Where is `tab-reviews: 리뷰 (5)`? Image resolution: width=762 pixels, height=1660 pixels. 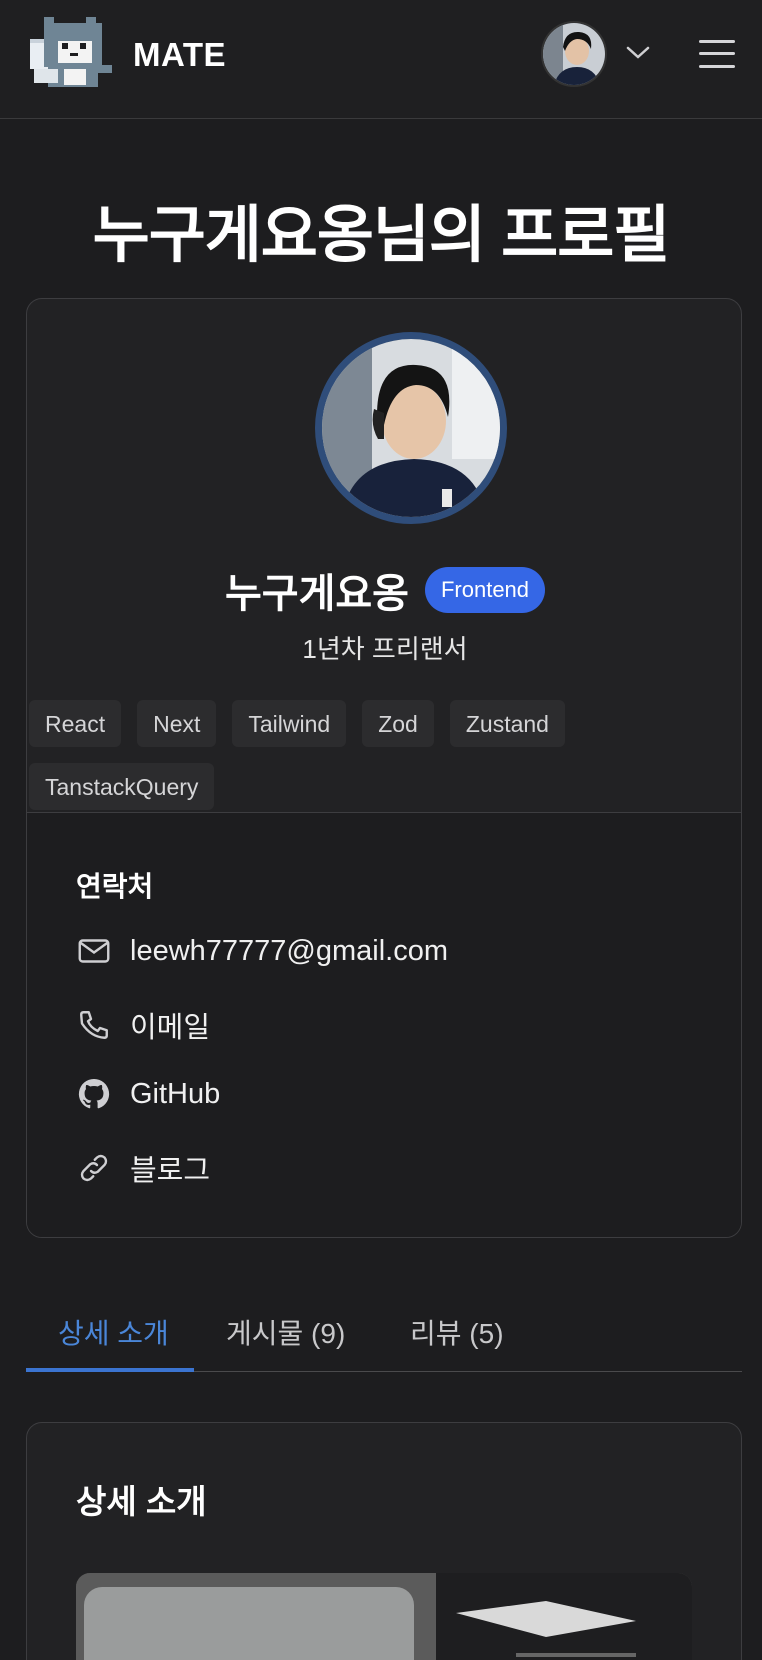
tab-reviews: 리뷰 (5) is located at coordinates (457, 1332).